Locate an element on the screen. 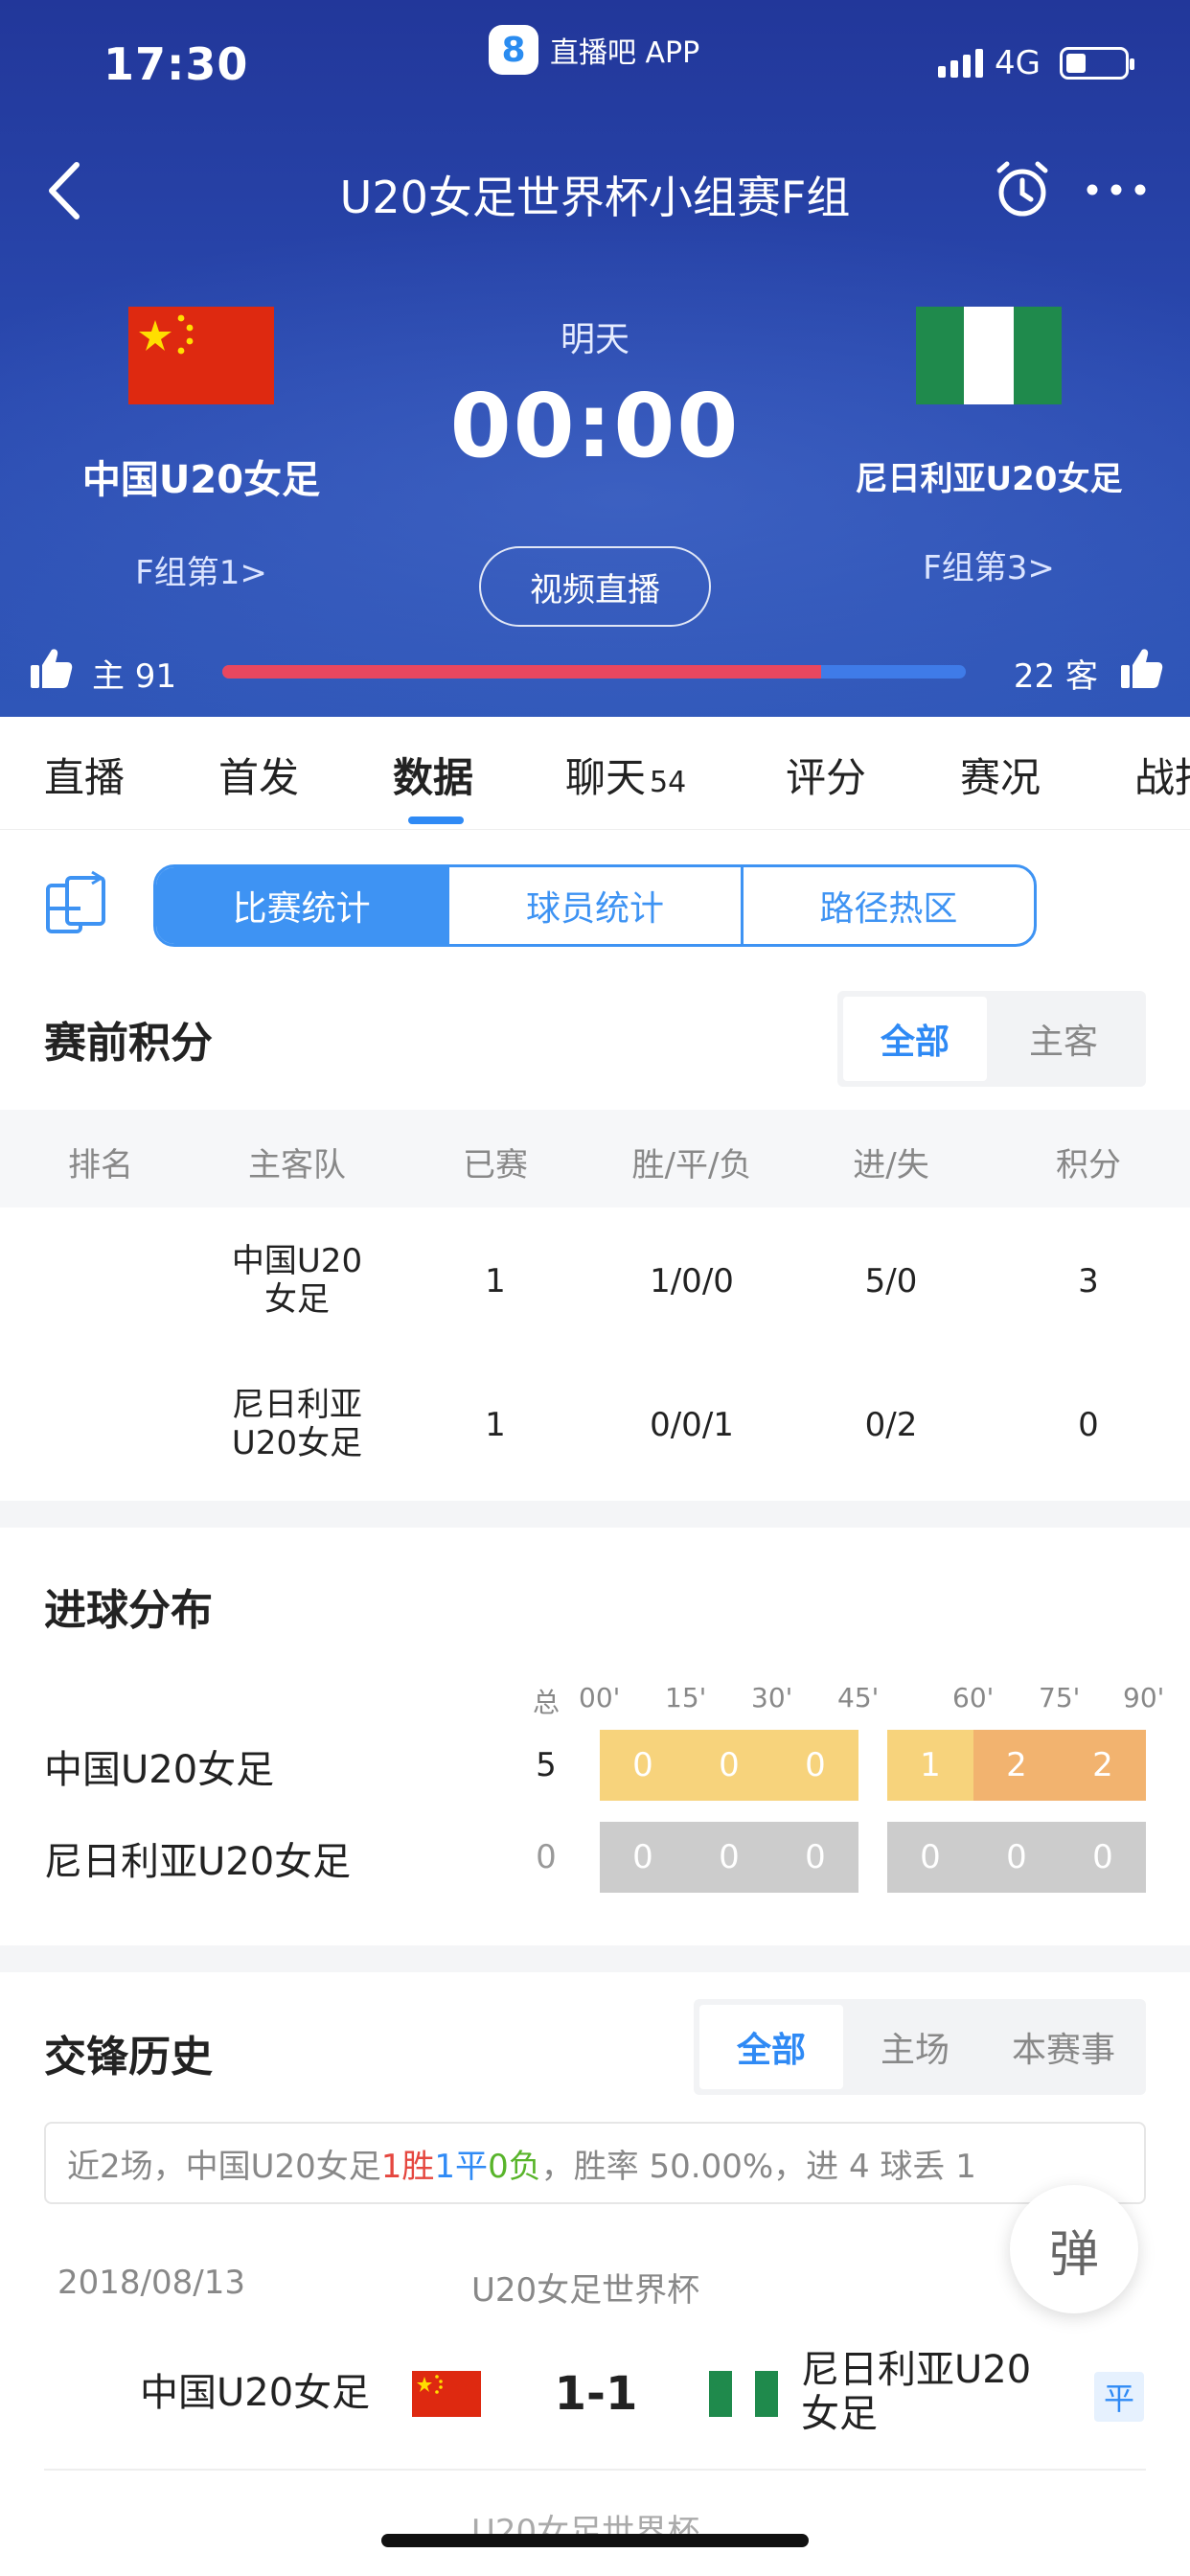 The width and height of the screenshot is (1190, 2576). standings-points: 3 is located at coordinates (1089, 1281).